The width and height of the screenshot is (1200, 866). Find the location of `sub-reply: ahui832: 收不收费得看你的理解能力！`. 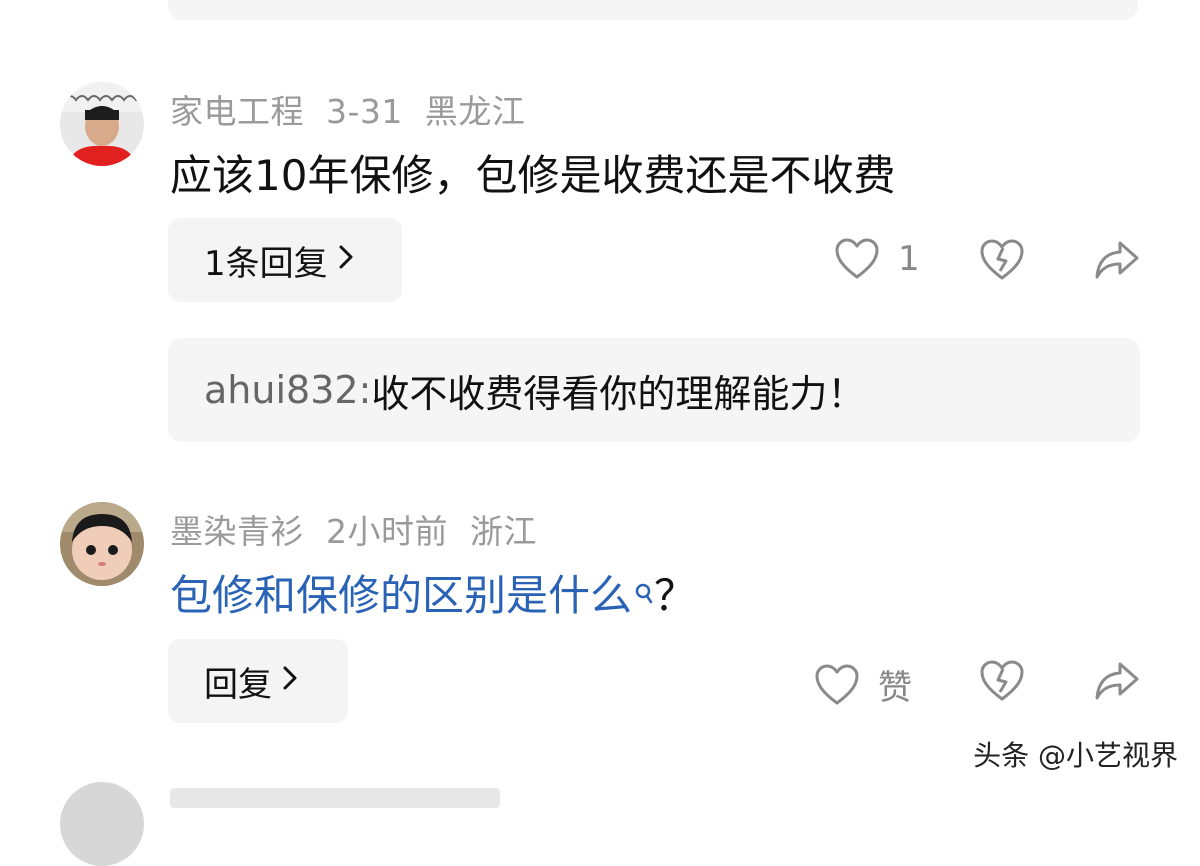

sub-reply: ahui832: 收不收费得看你的理解能力！ is located at coordinates (654, 390).